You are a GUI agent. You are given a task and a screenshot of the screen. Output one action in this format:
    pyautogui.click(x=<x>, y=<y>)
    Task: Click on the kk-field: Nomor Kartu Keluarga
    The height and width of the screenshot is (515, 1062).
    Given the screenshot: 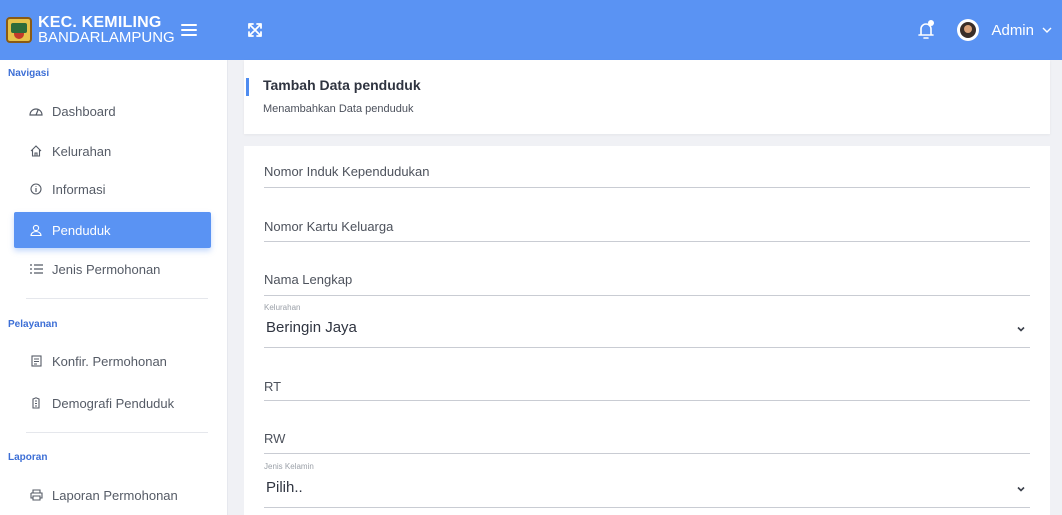 What is the action you would take?
    pyautogui.click(x=647, y=215)
    